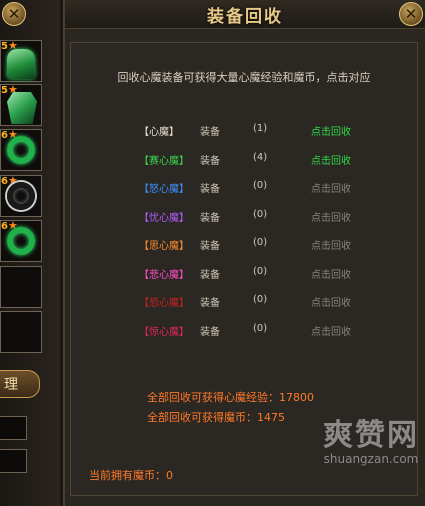 The width and height of the screenshot is (425, 506). Describe the element at coordinates (164, 246) in the screenshot. I see `equipment-name: 【思心魔】` at that location.